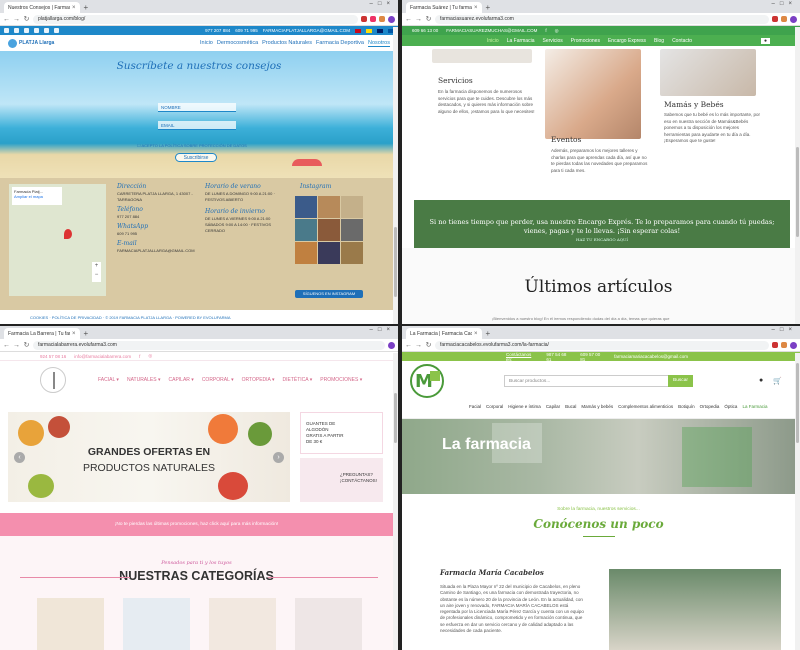 The width and height of the screenshot is (800, 650). What do you see at coordinates (181, 380) in the screenshot?
I see `nav-capilar: CAPILAR ▾` at bounding box center [181, 380].